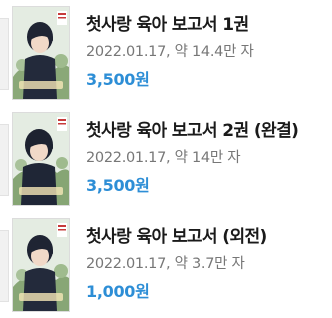  What do you see at coordinates (206, 237) in the screenshot?
I see `book-title: 첫사랑 육아 보고서 (외전)` at bounding box center [206, 237].